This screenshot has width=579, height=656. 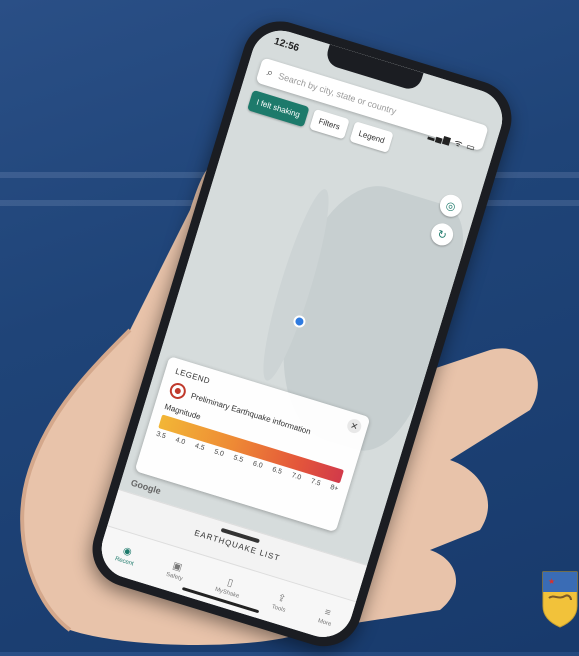 What do you see at coordinates (161, 435) in the screenshot?
I see `magnitude-tick: 3.5` at bounding box center [161, 435].